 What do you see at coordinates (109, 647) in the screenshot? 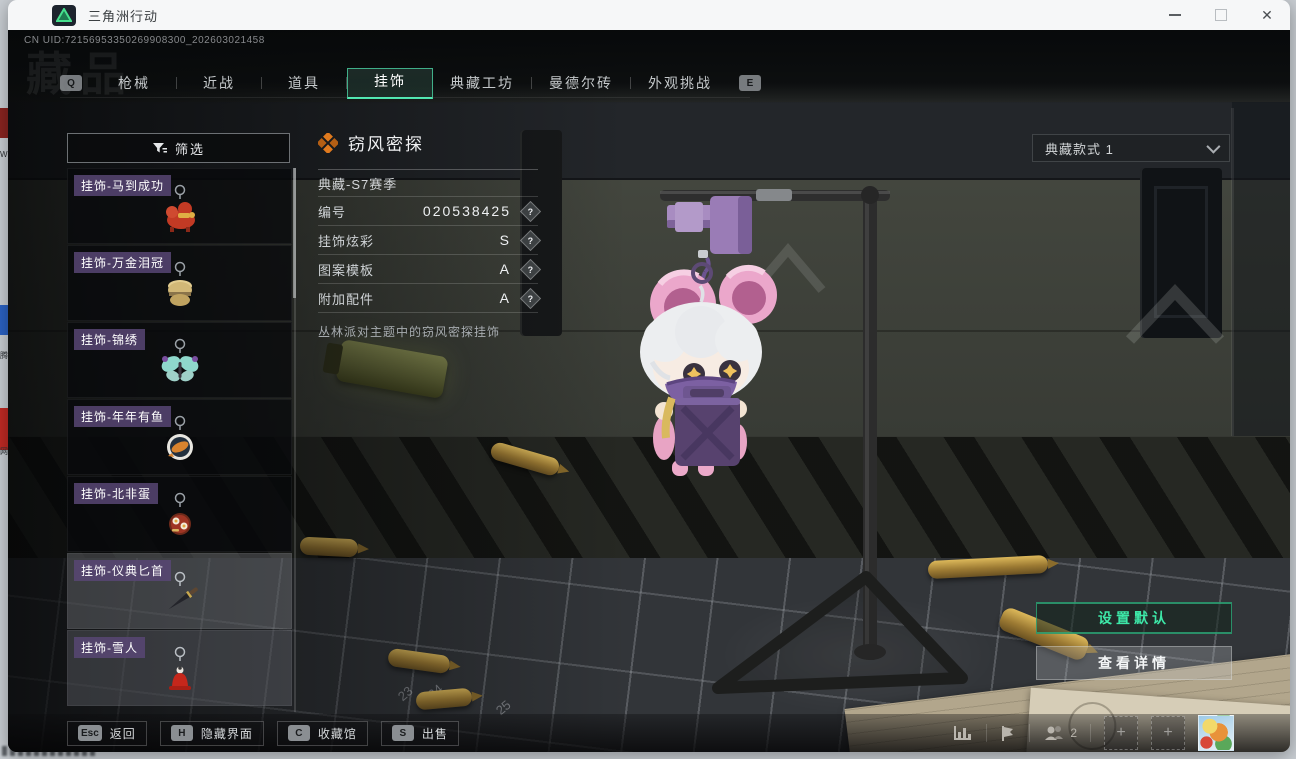
I see `item-label: 挂饰-雪人` at bounding box center [109, 647].